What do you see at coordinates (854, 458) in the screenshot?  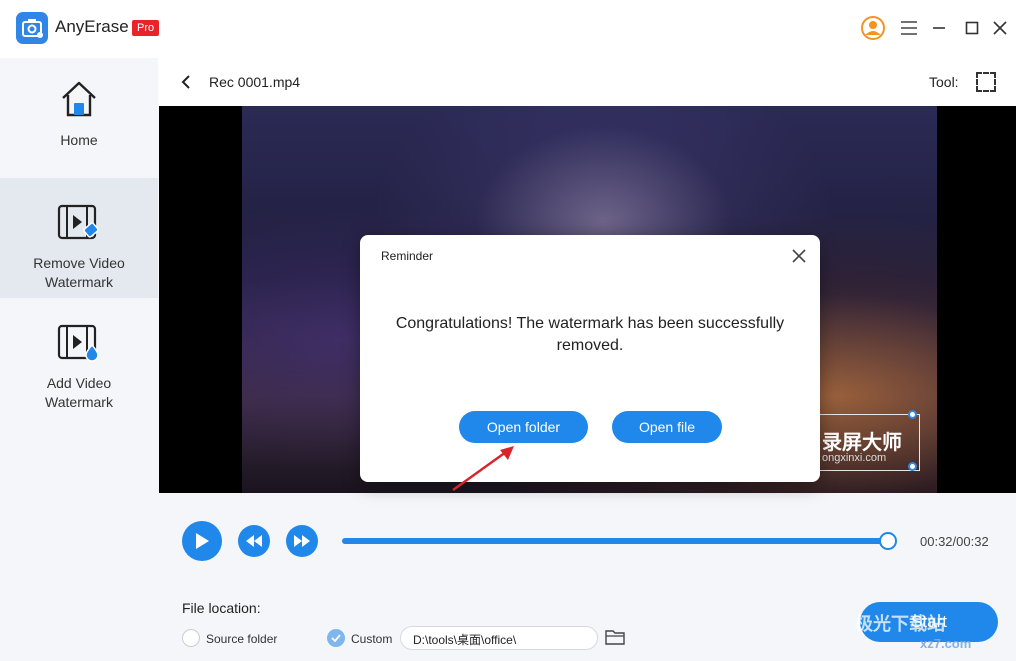 I see `watermark-subtext: ongxinxi.com` at bounding box center [854, 458].